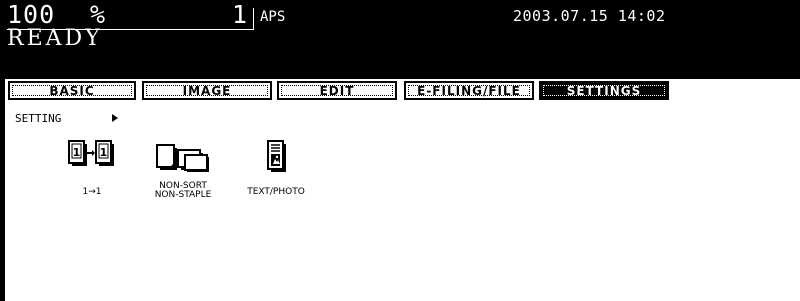  I want to click on header-divider, so click(253, 19).